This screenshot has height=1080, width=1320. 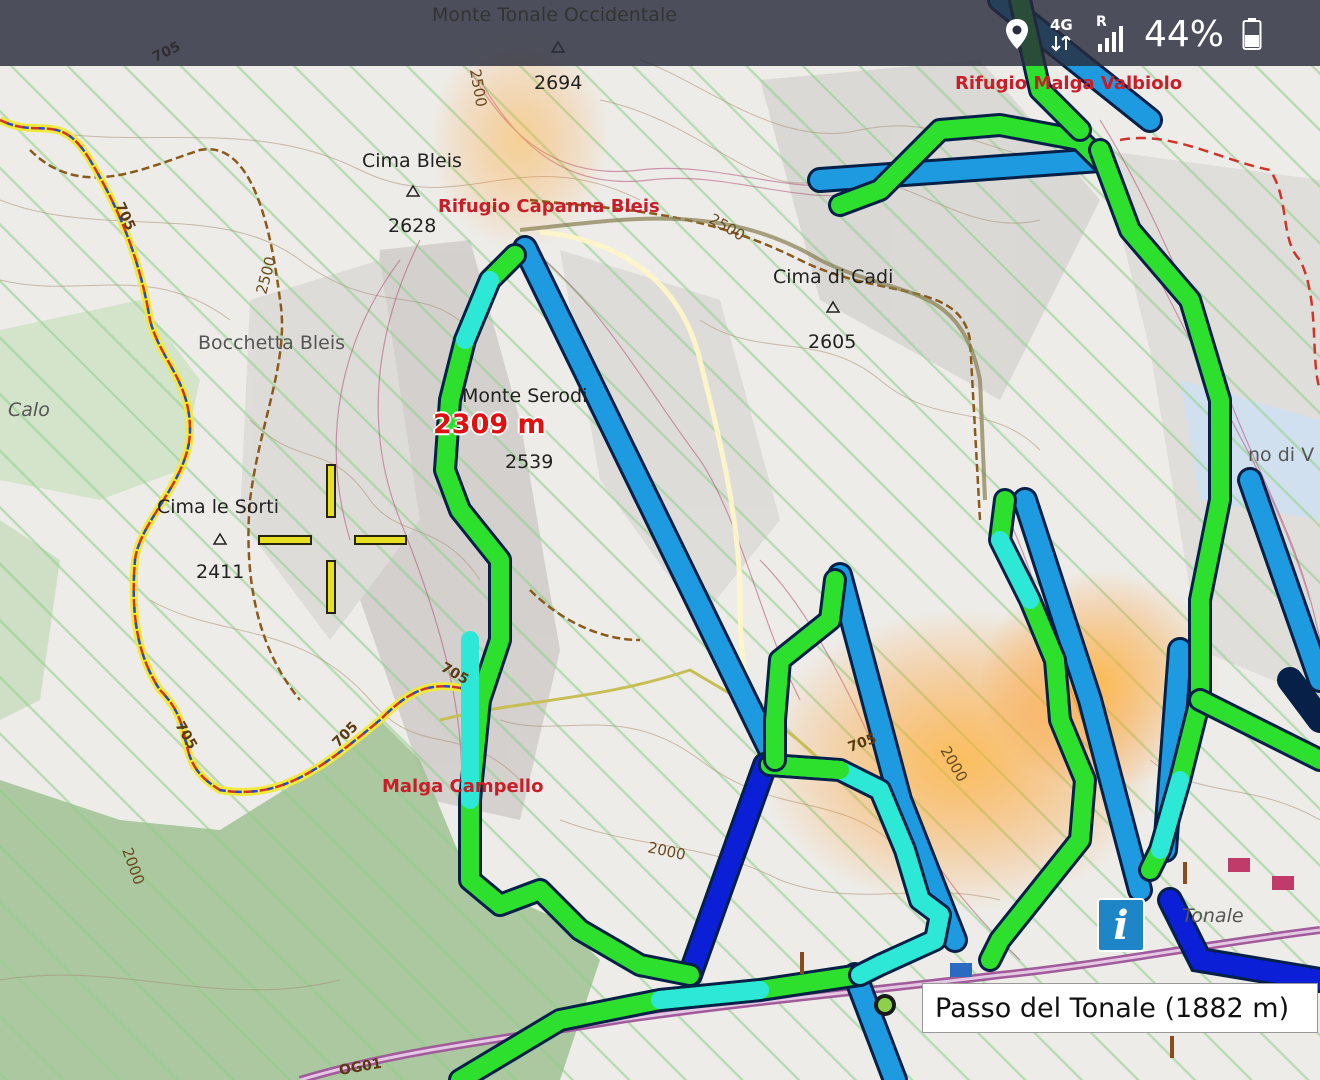 I want to click on peak-elevation: 2411, so click(x=220, y=572).